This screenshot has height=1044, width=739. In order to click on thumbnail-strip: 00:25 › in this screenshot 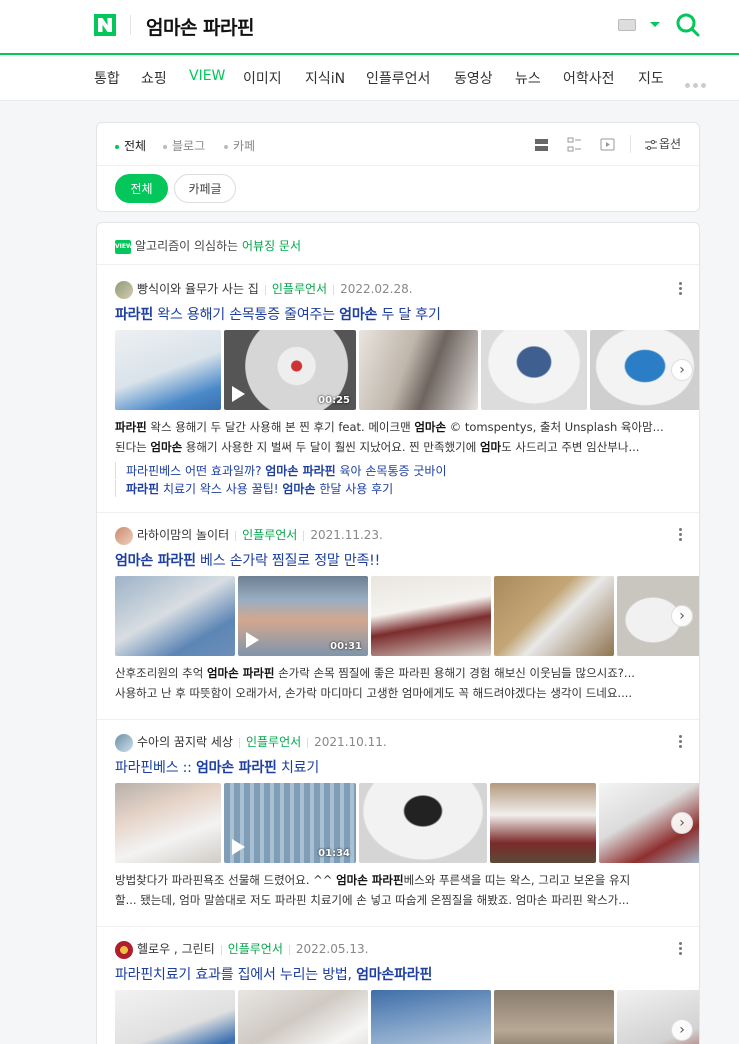, I will do `click(407, 370)`.